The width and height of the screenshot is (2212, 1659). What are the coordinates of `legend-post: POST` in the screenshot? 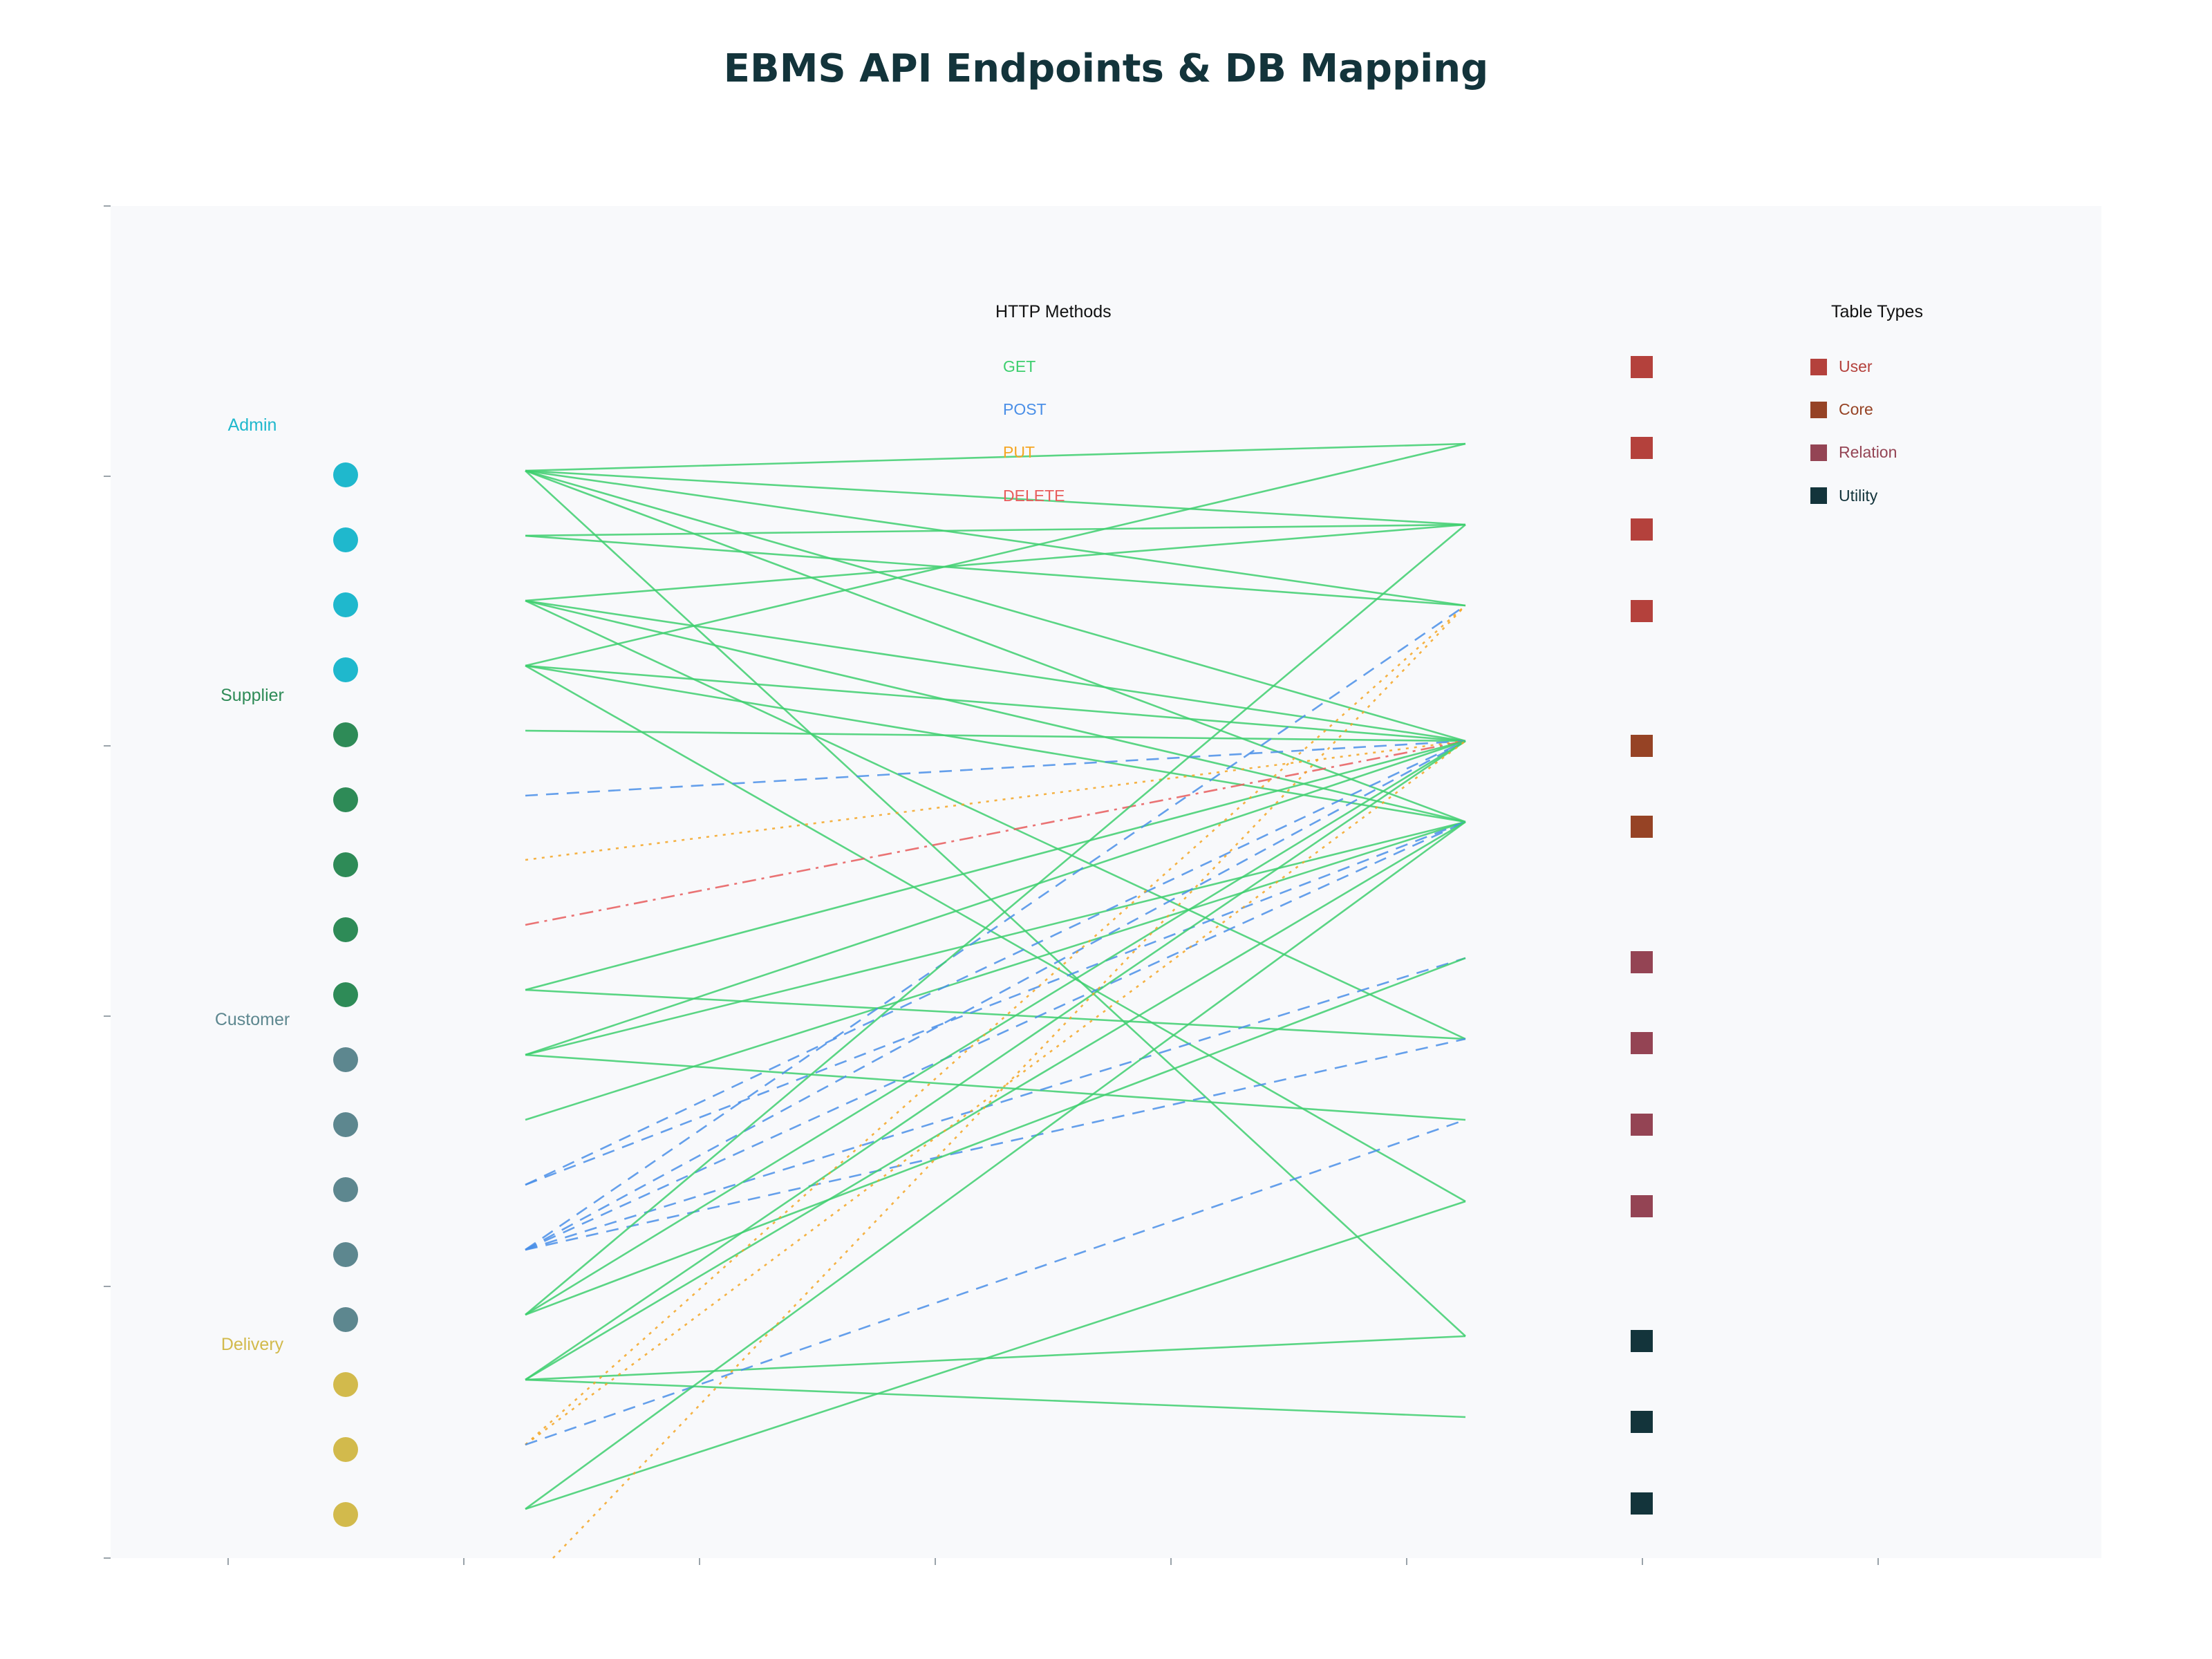 It's located at (1025, 409).